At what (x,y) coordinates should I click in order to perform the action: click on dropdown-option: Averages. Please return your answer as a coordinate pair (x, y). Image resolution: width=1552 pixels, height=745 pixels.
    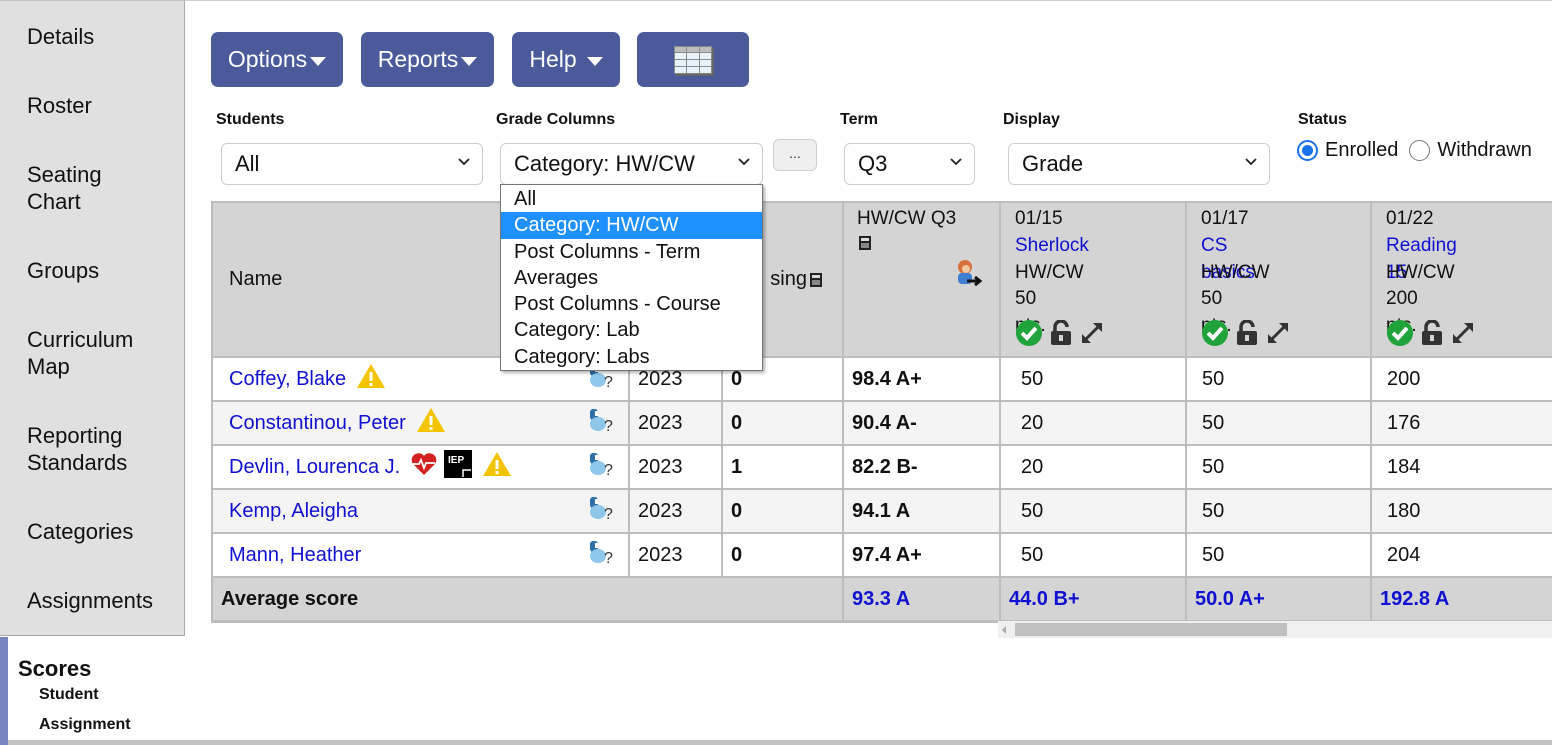
    Looking at the image, I should click on (631, 278).